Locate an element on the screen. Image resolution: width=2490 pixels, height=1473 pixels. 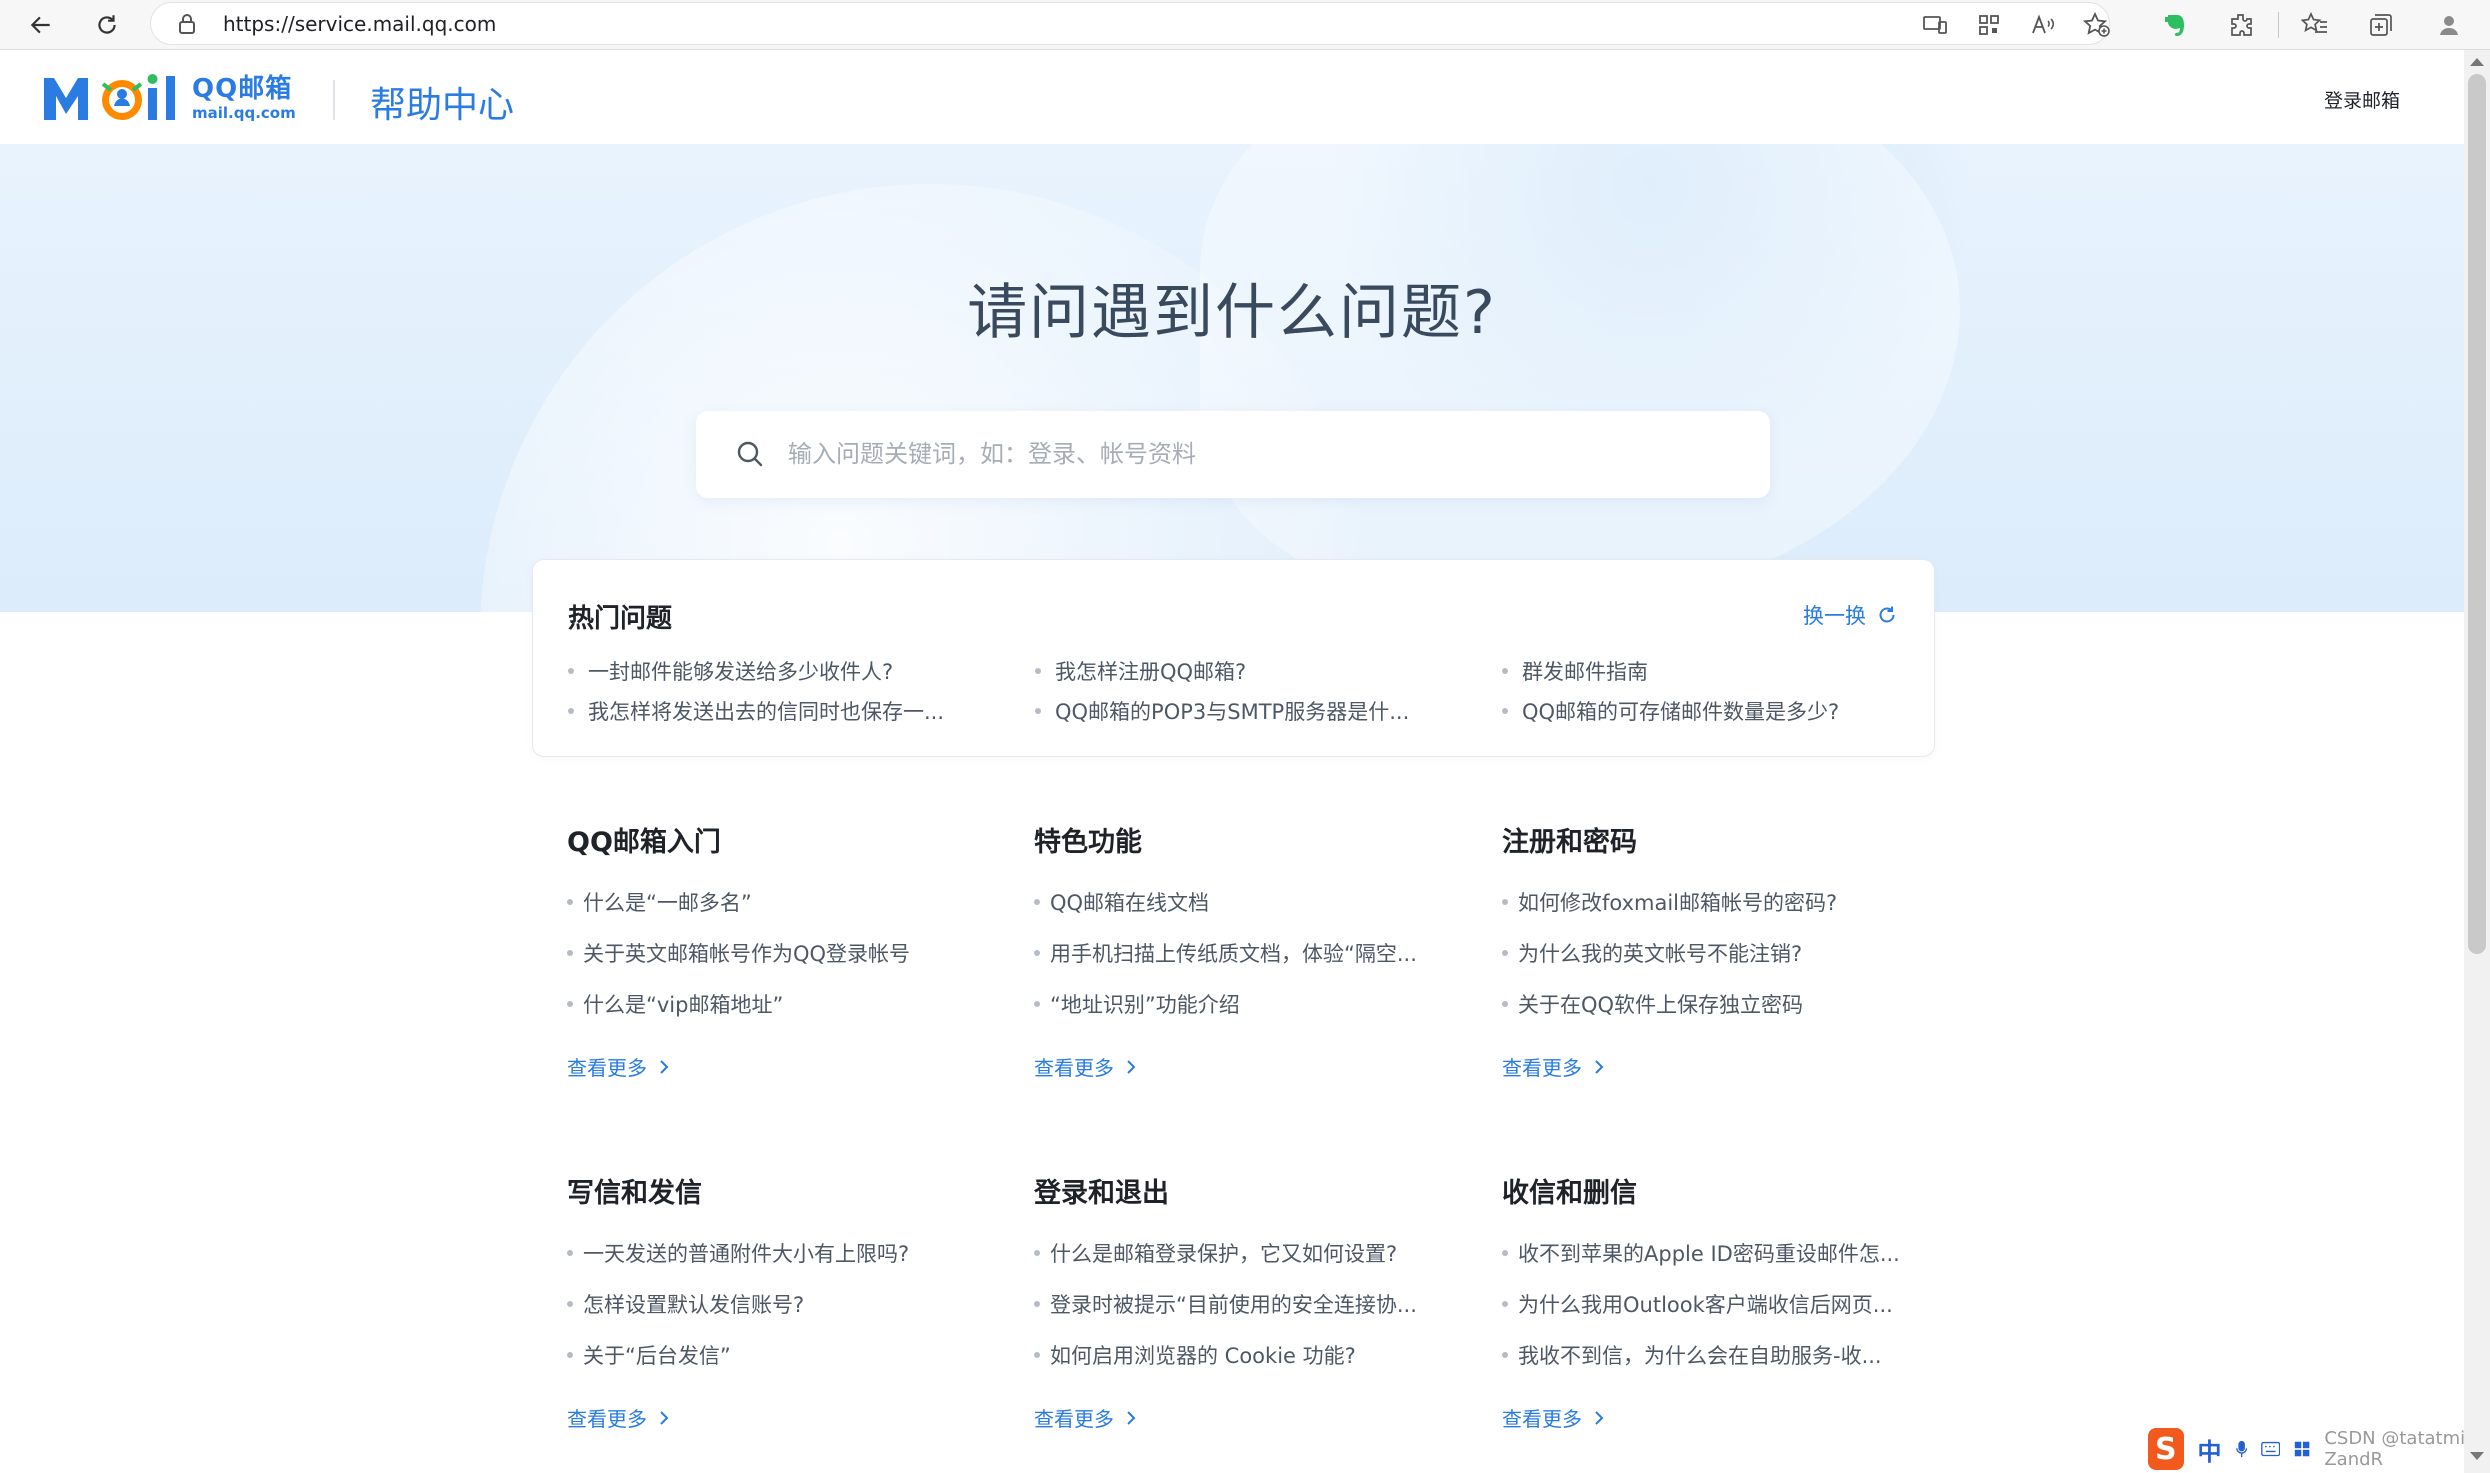
category-question-link: 关于英文邮箱帐号作为QQ登录帐号 is located at coordinates (738, 953).